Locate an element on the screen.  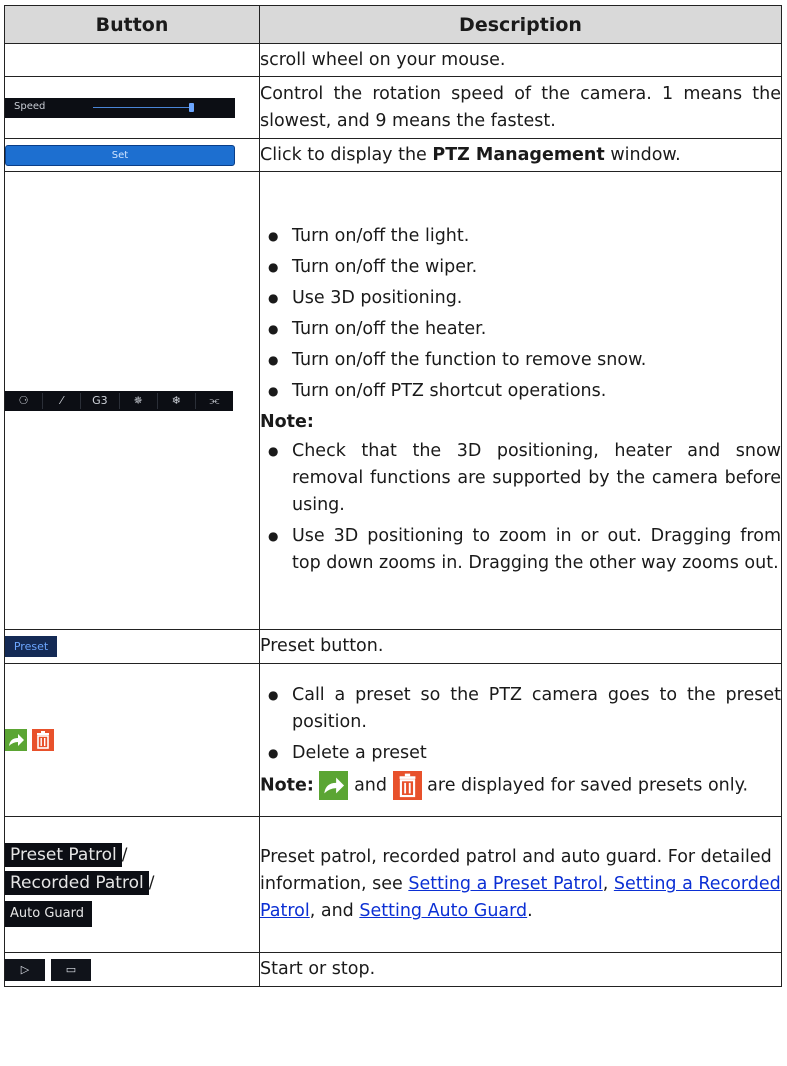
link-auto-guard: Setting Auto Guard is located at coordinates (443, 911).